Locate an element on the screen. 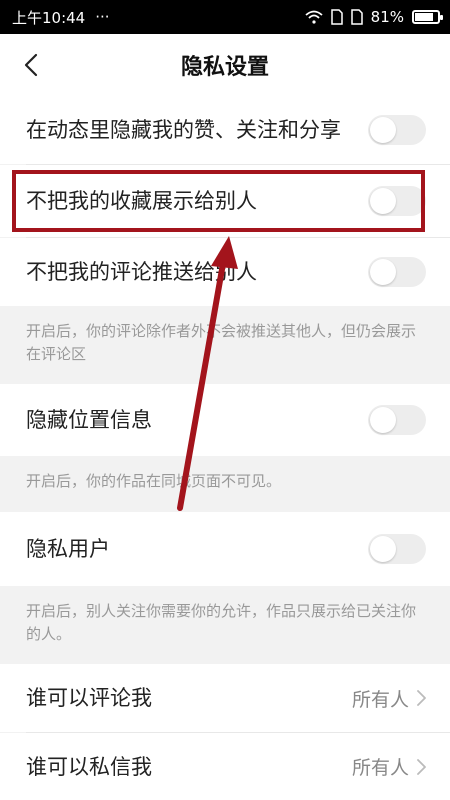 The width and height of the screenshot is (450, 800). page-title: 隐私设置 is located at coordinates (224, 67).